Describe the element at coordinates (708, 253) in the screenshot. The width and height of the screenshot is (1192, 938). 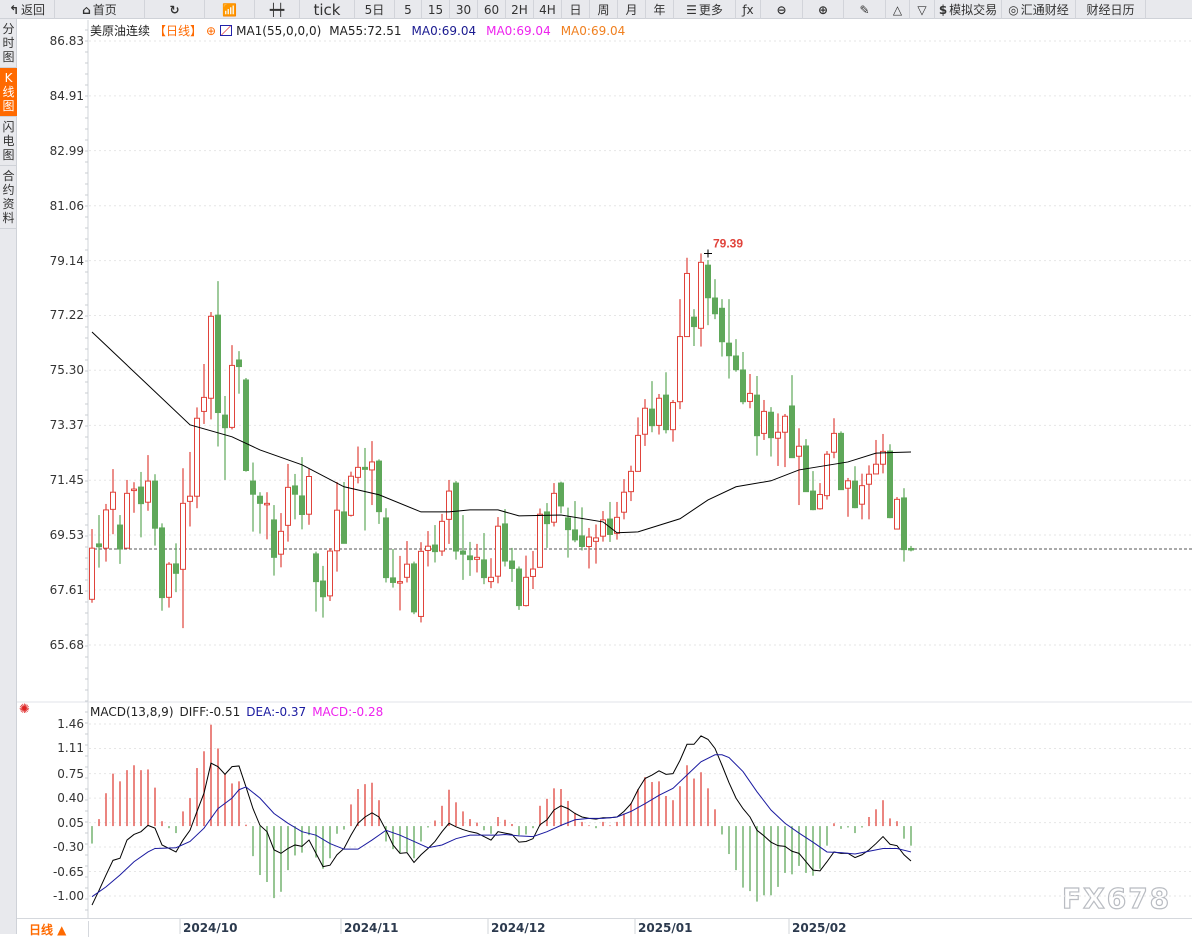
I see `high-marker-cross` at that location.